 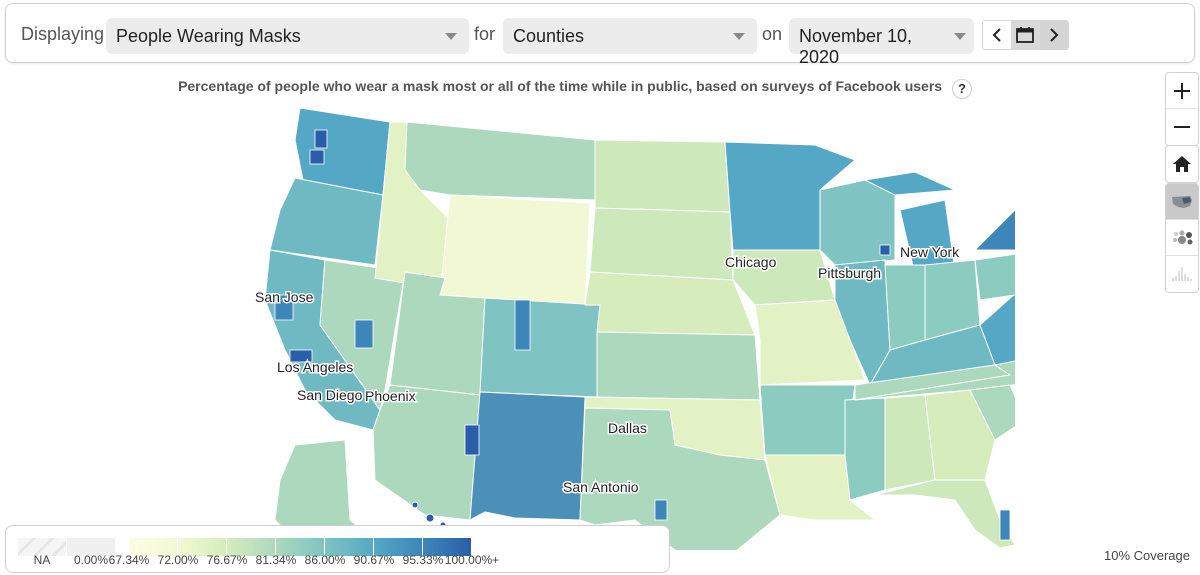 I want to click on bubble-view-button, so click(x=1182, y=238).